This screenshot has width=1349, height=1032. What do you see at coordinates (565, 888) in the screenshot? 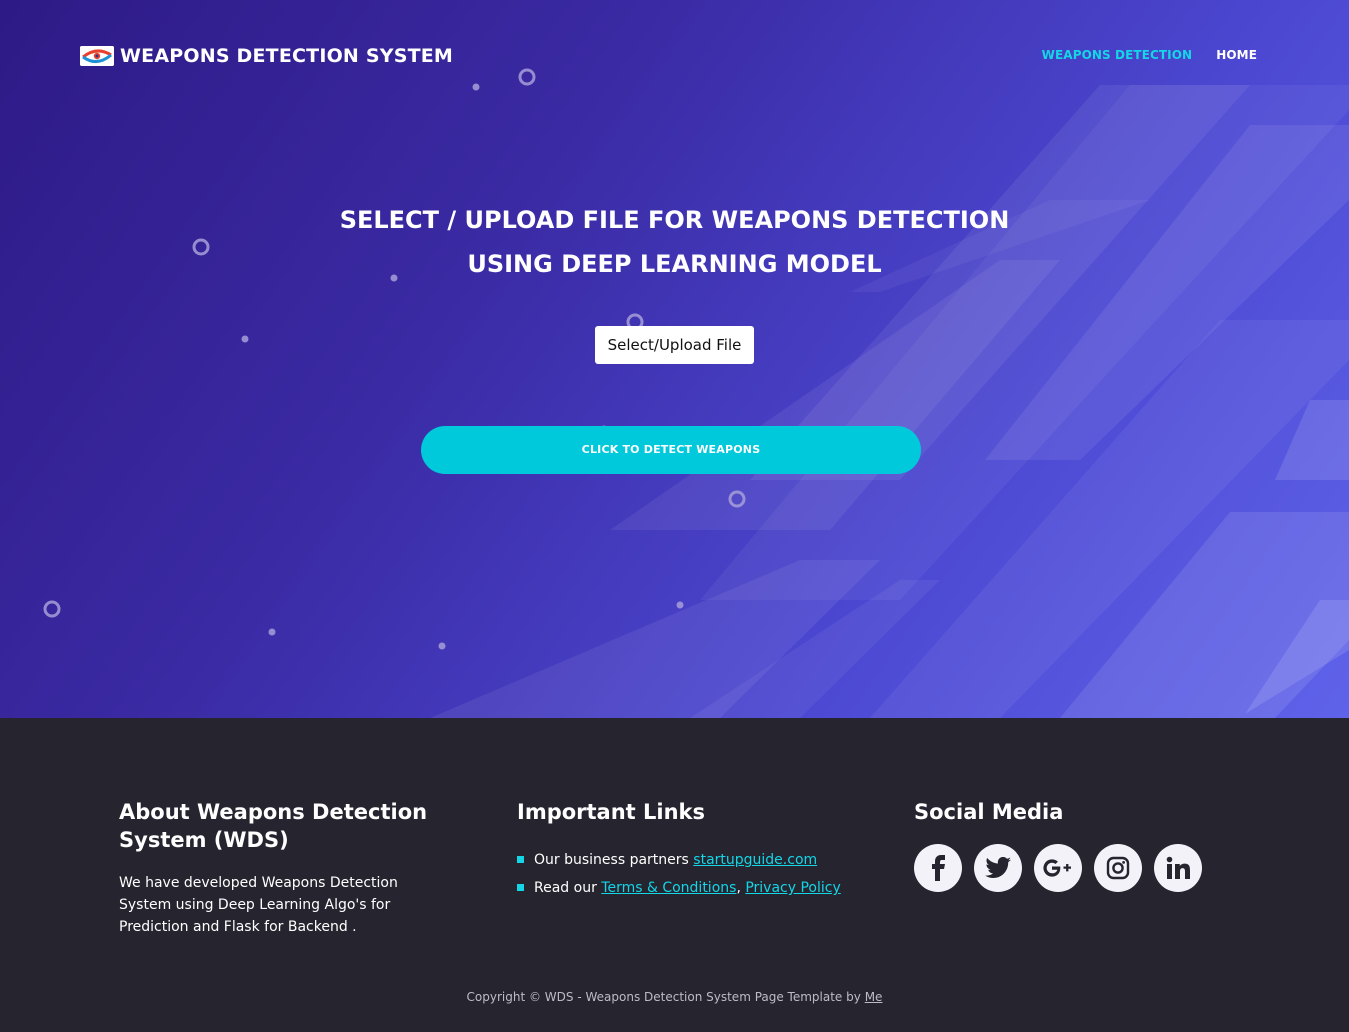
I see `read-our-label: Read our` at bounding box center [565, 888].